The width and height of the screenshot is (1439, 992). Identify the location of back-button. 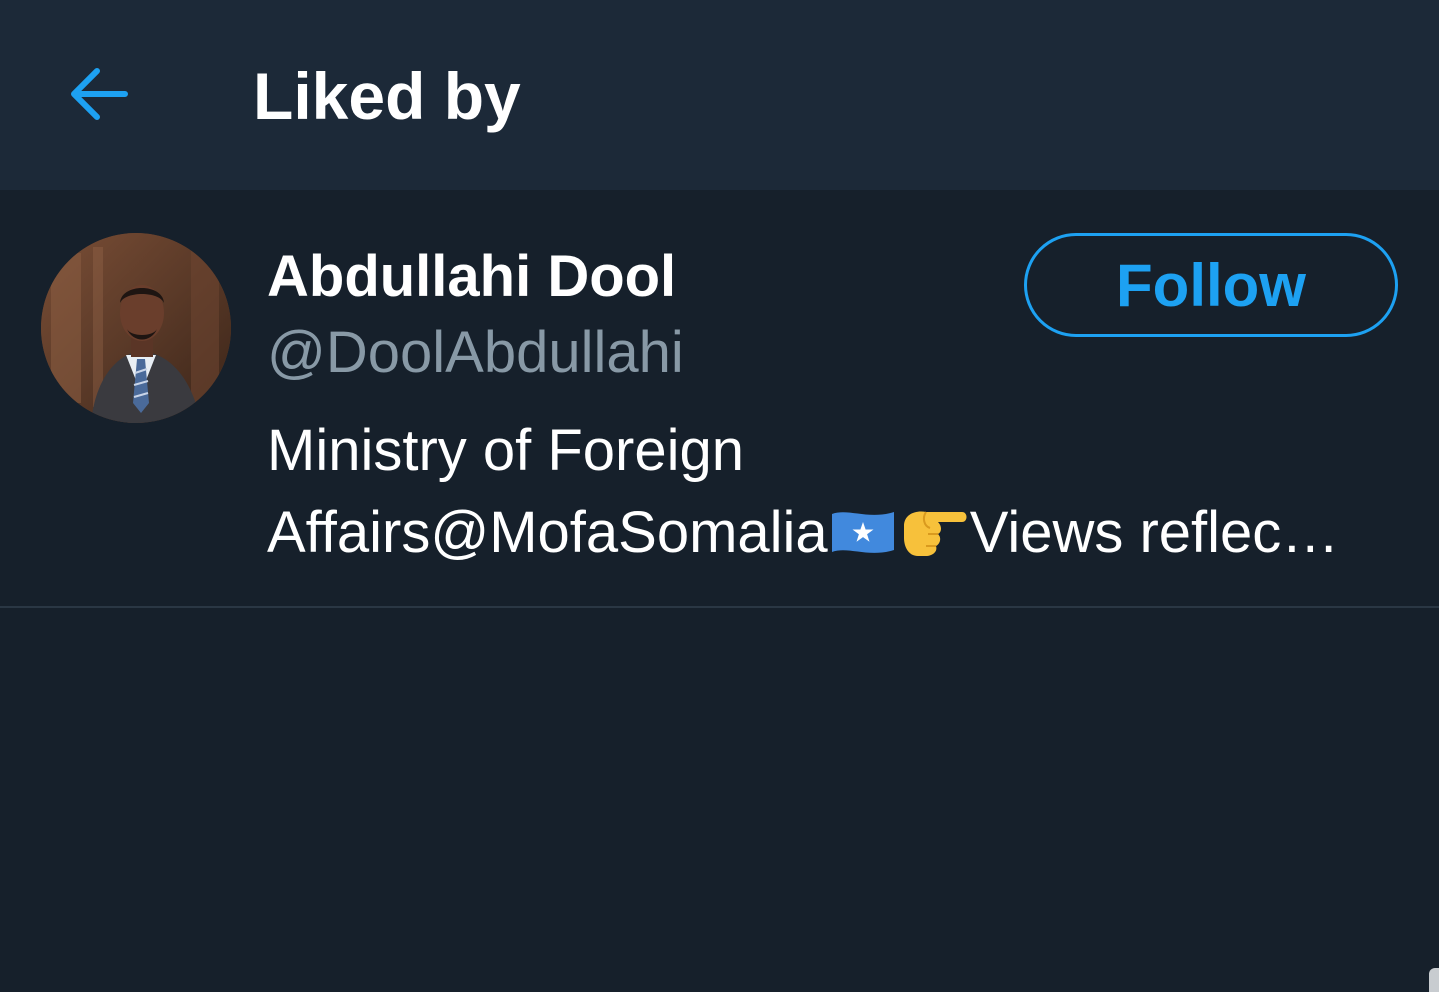
(98, 94).